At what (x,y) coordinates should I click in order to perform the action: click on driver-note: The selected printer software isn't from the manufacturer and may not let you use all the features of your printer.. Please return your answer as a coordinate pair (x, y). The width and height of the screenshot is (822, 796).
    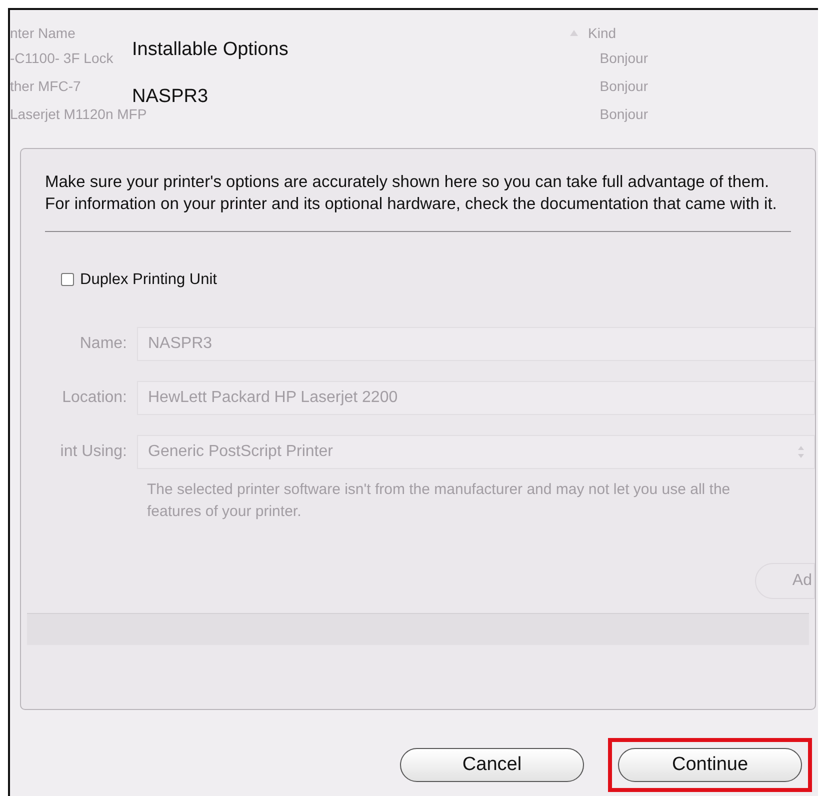
    Looking at the image, I should click on (439, 501).